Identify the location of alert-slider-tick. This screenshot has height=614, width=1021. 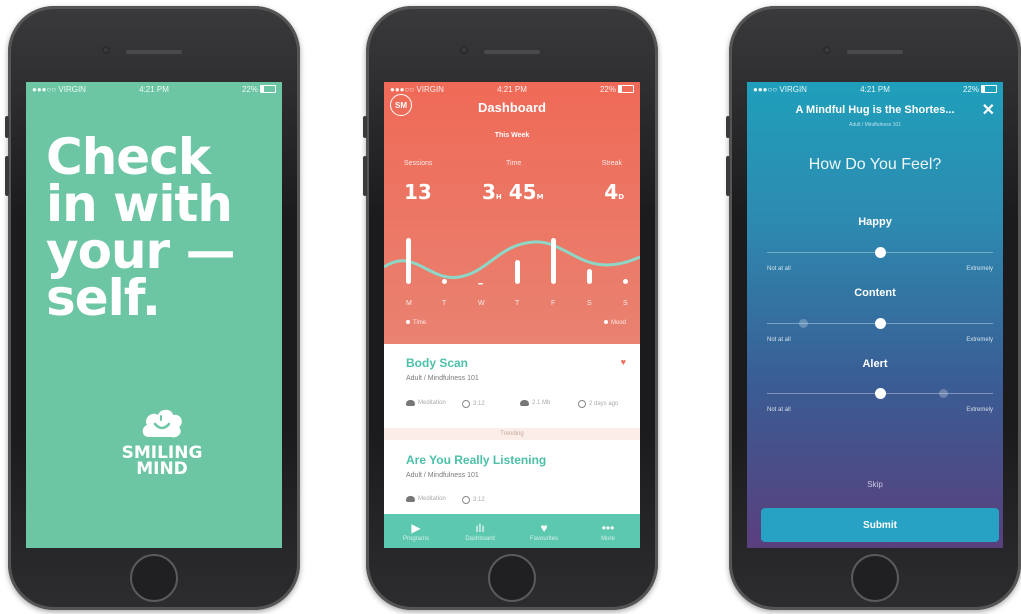
(944, 393).